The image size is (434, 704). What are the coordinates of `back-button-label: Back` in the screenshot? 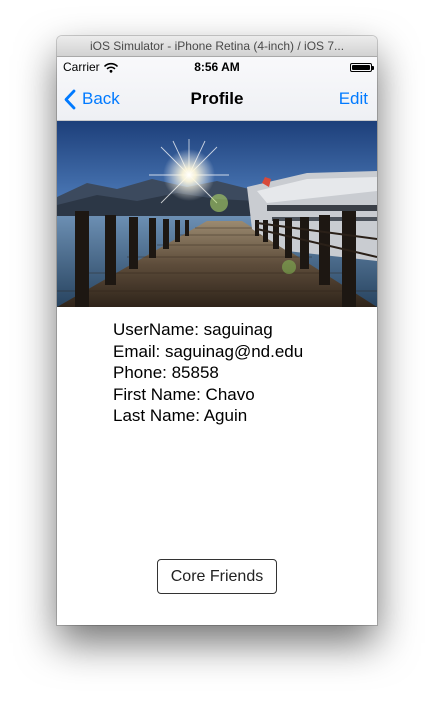 It's located at (101, 98).